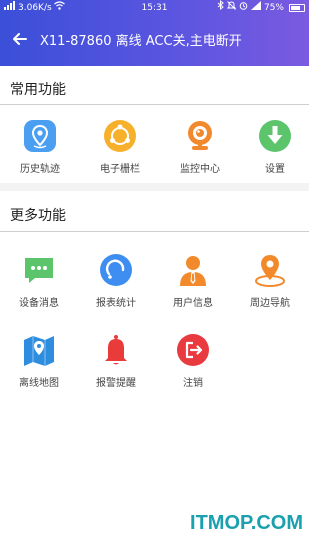 Image resolution: width=320 pixels, height=550 pixels. Describe the element at coordinates (116, 303) in the screenshot. I see `report-statistics-label: 报表统计` at that location.